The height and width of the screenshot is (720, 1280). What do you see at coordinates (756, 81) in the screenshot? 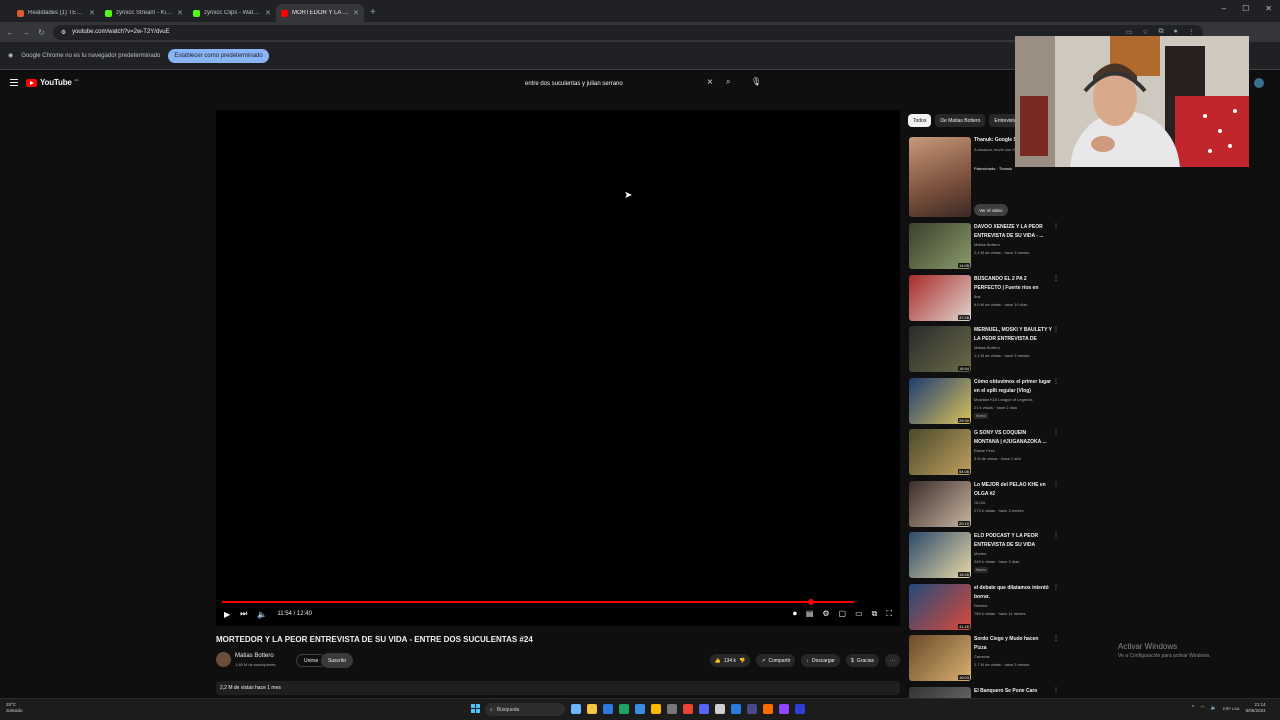
I see `microphone-icon: 🎙` at bounding box center [756, 81].